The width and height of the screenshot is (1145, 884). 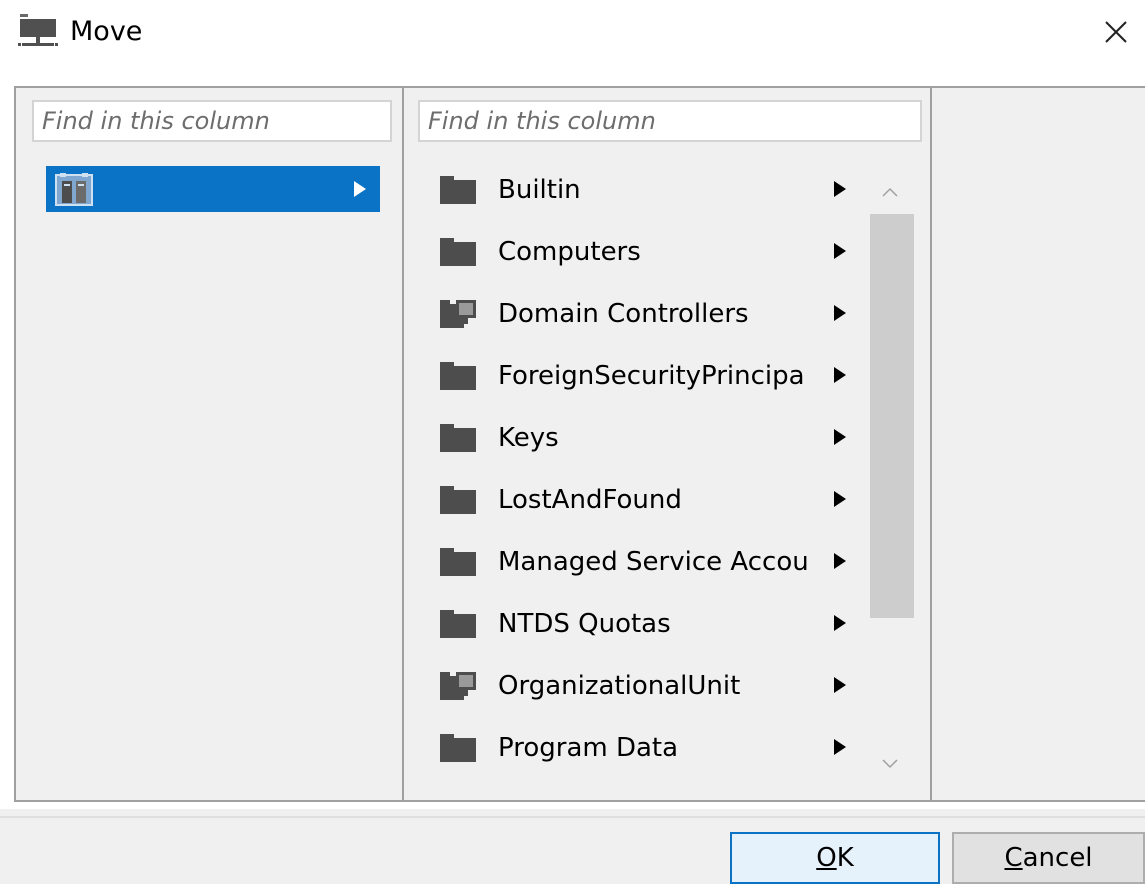 I want to click on list-item-label: Builtin, so click(x=539, y=190).